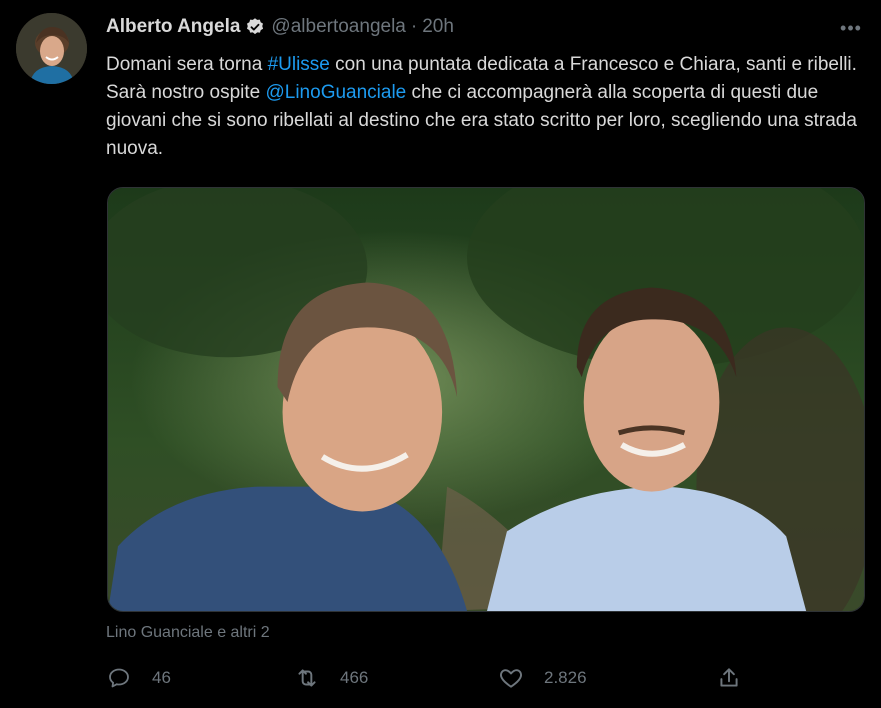  Describe the element at coordinates (511, 678) in the screenshot. I see `heart-icon` at that location.